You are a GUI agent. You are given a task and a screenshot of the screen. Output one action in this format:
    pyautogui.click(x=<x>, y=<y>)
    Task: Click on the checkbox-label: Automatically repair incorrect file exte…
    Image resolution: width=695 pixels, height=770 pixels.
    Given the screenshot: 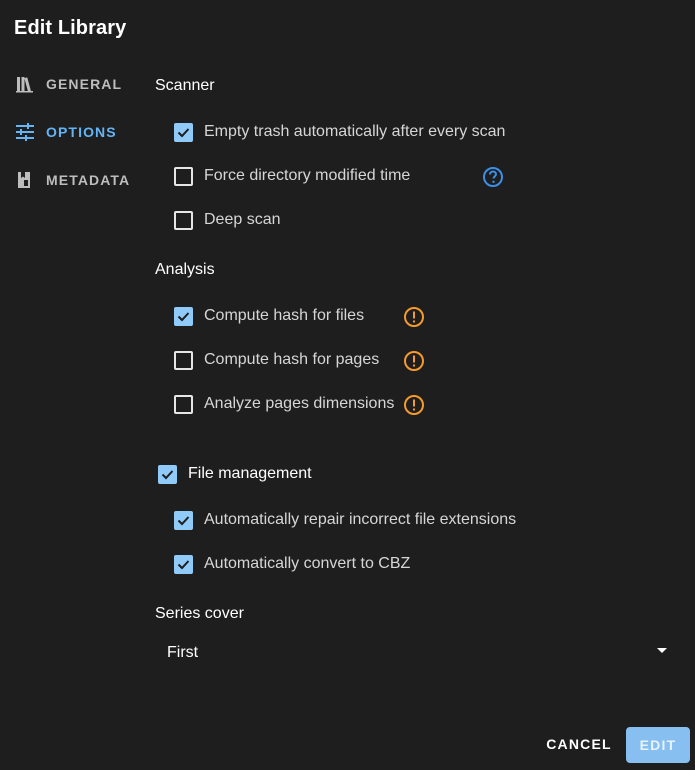 What is the action you would take?
    pyautogui.click(x=360, y=519)
    